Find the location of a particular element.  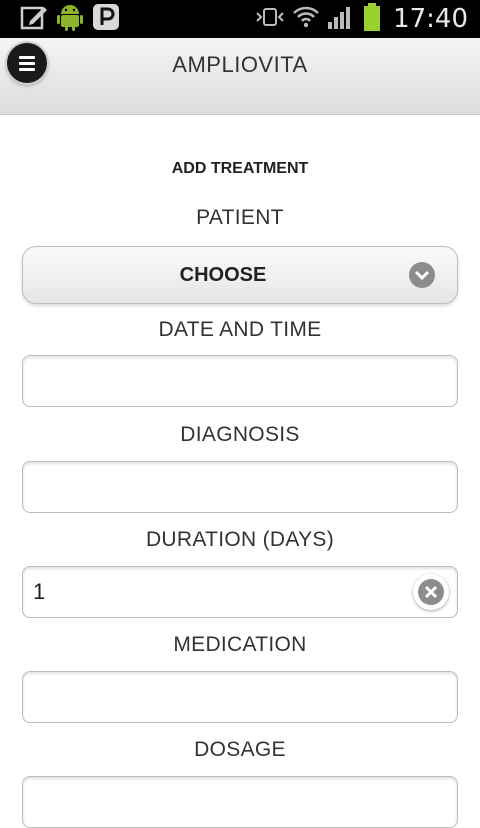

patient-select: CHOOSE is located at coordinates (240, 275).